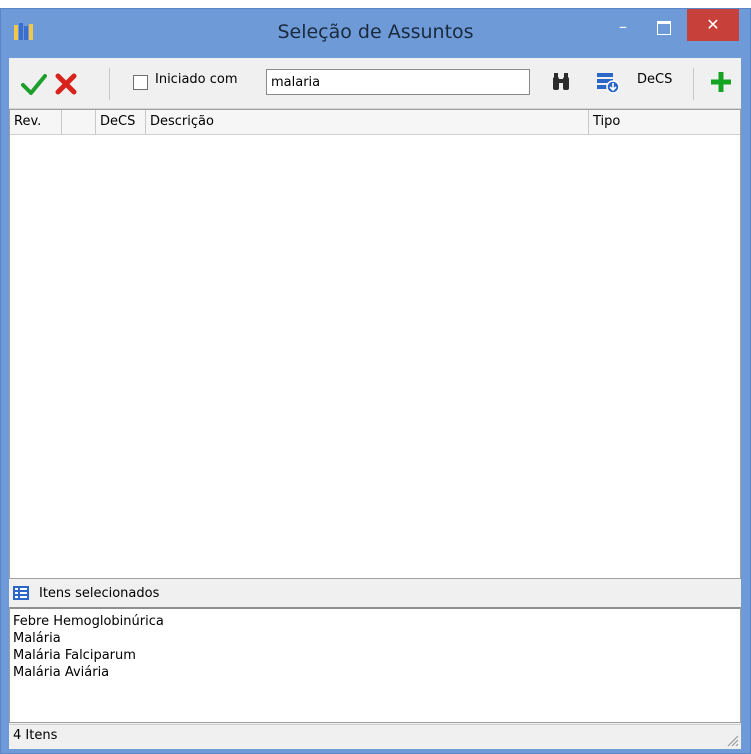  Describe the element at coordinates (196, 79) in the screenshot. I see `starts-with-label: Iniciado com` at that location.